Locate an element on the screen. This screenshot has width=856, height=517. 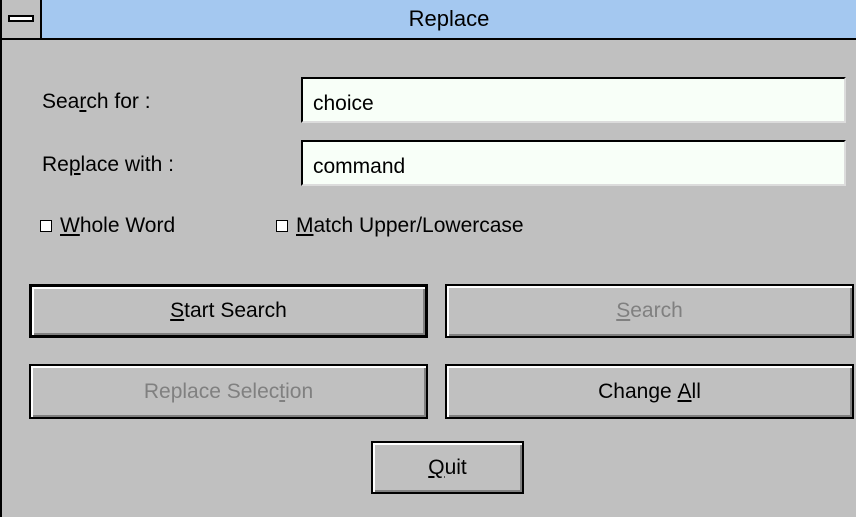
quit-button: Quit is located at coordinates (447, 467).